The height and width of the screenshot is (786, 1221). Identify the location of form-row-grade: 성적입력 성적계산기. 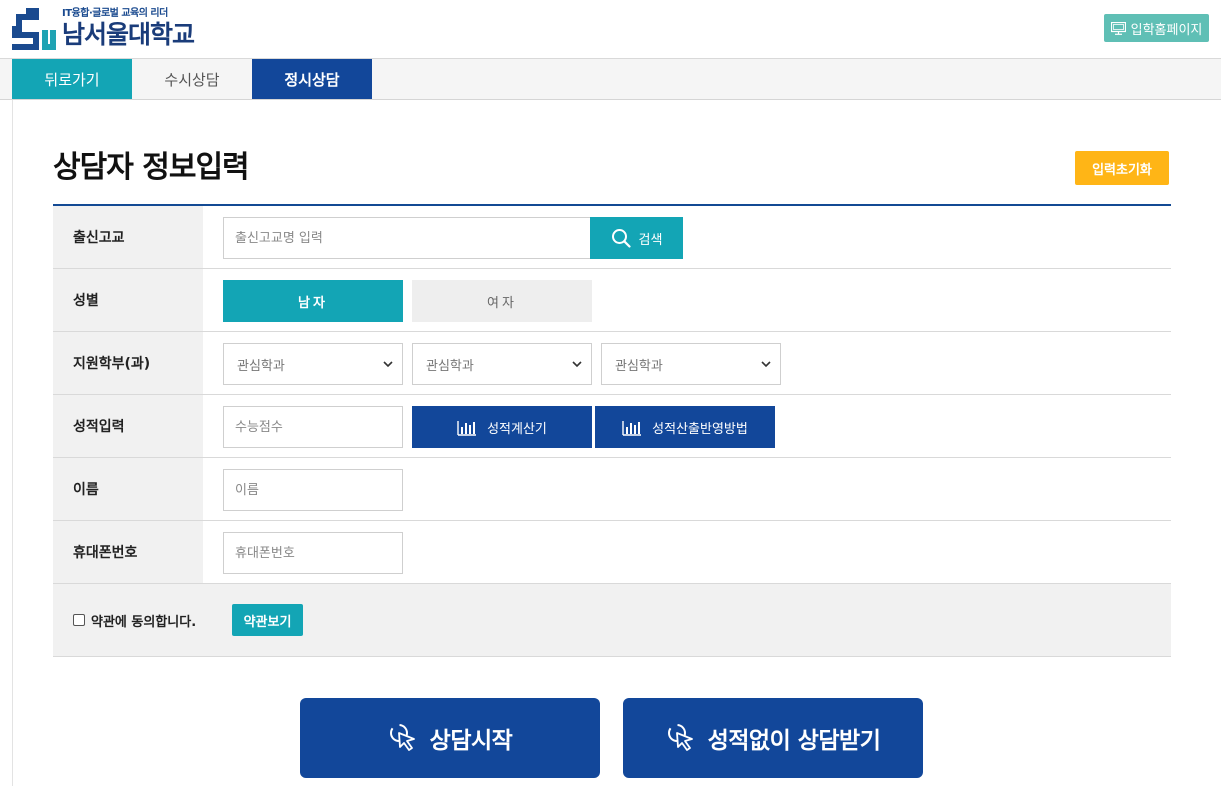
(612, 426).